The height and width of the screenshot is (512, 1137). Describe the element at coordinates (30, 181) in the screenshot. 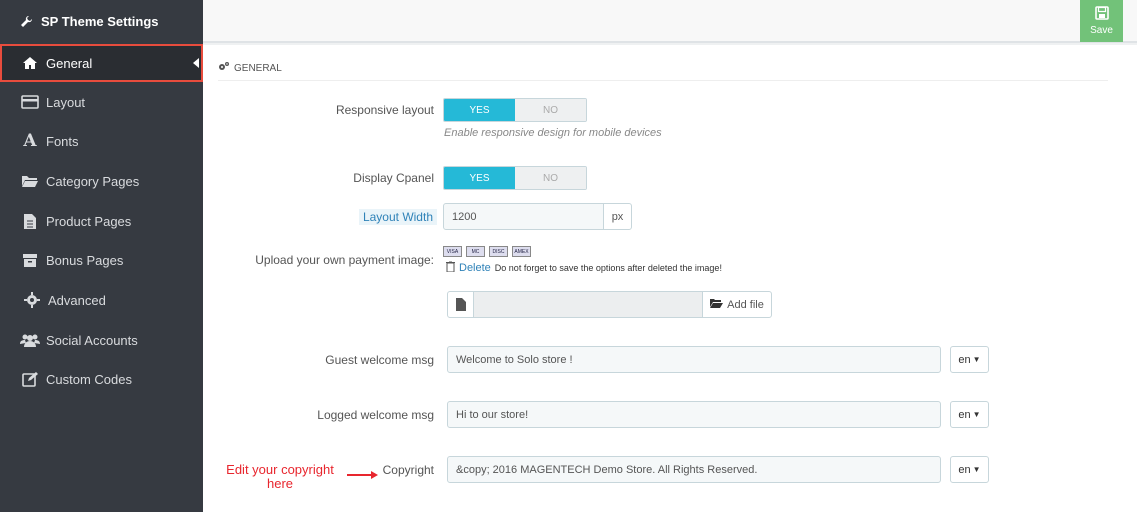

I see `folder-icon` at that location.